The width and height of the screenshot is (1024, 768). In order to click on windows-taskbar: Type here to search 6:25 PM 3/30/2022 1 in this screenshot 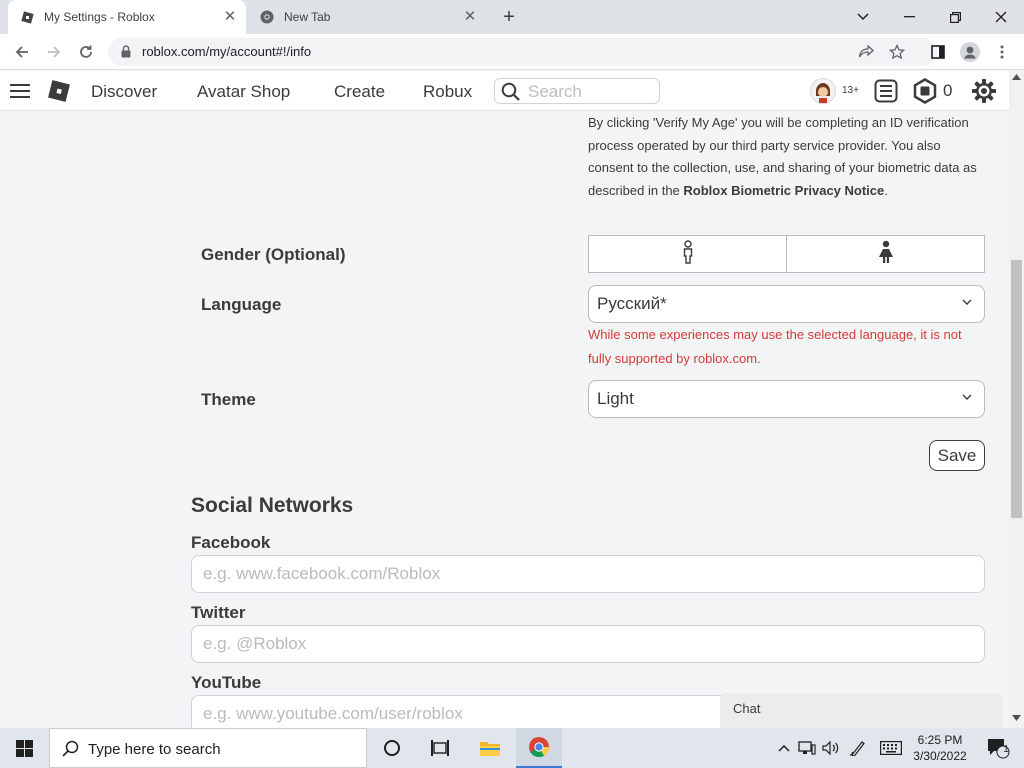, I will do `click(512, 748)`.